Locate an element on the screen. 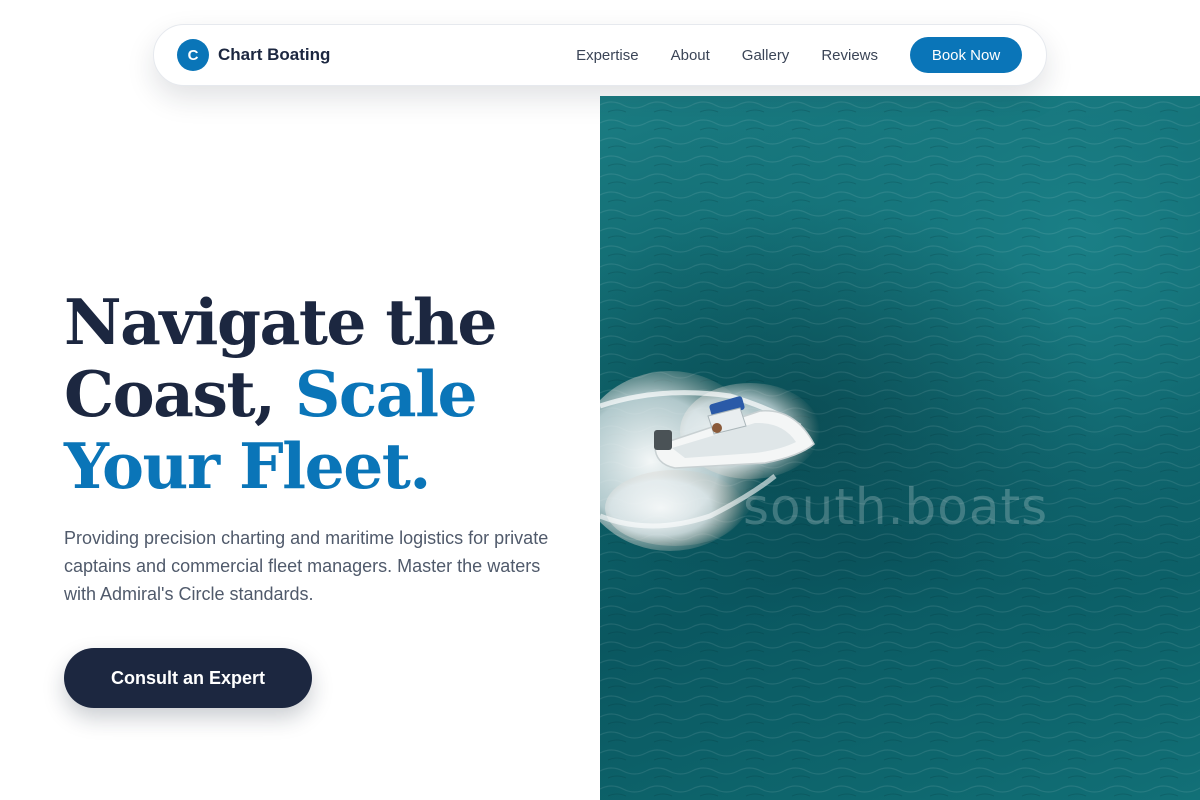  brand-home-link: C Chart Boating is located at coordinates (253, 55).